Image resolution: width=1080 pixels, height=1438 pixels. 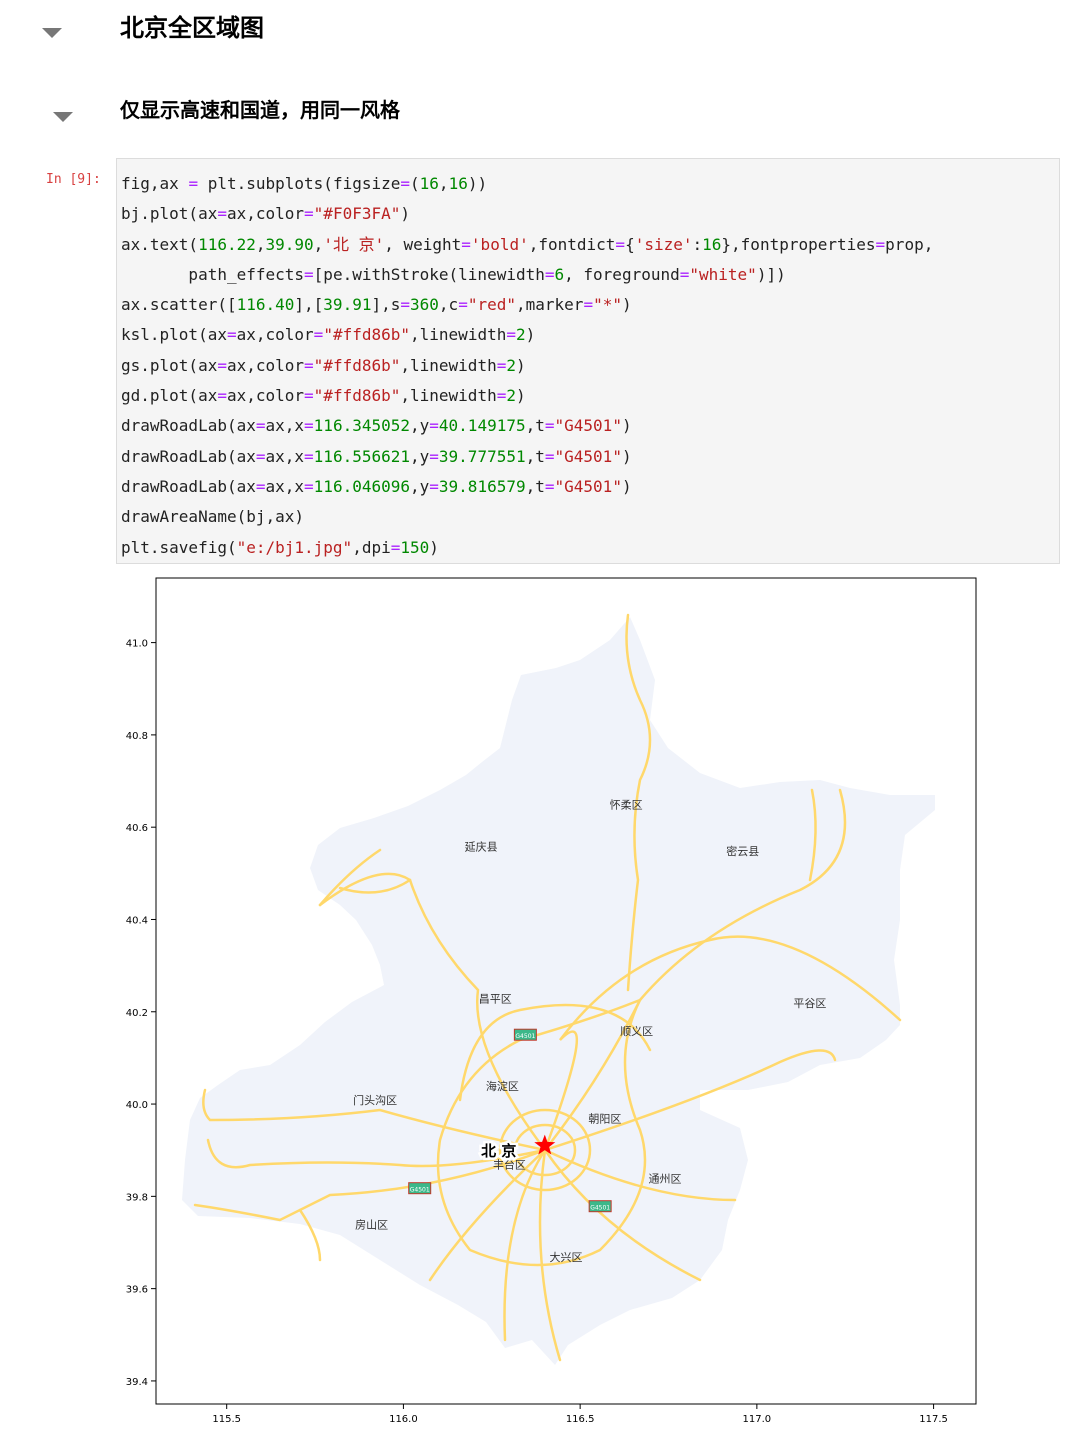 I want to click on district-label: 通州区, so click(x=664, y=1179).